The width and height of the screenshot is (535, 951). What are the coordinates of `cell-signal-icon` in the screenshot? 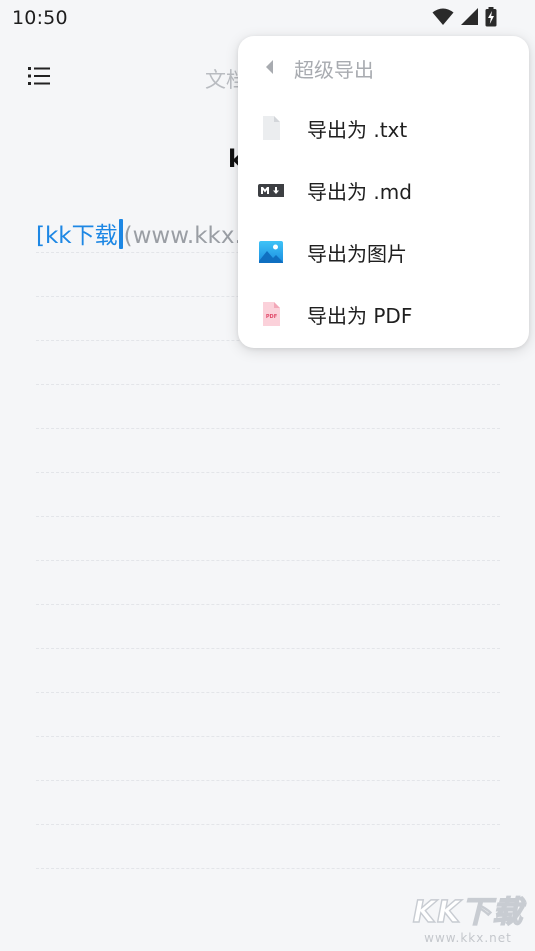 It's located at (469, 19).